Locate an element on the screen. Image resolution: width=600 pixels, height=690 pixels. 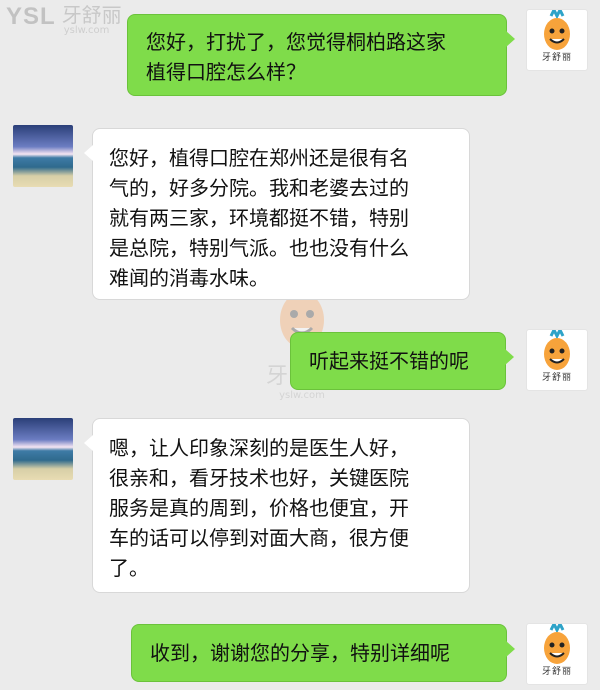
chat-bubble-sent: 听起来挺不错的呢 is located at coordinates (402, 361).